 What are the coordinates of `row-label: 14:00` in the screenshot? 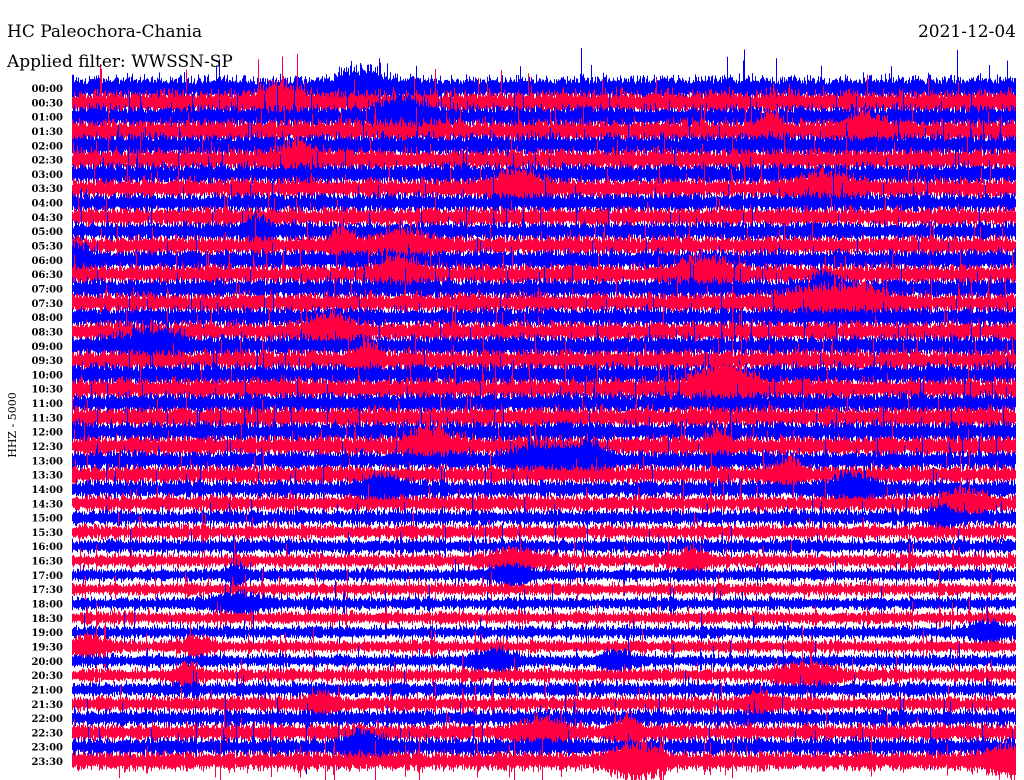 It's located at (47, 490).